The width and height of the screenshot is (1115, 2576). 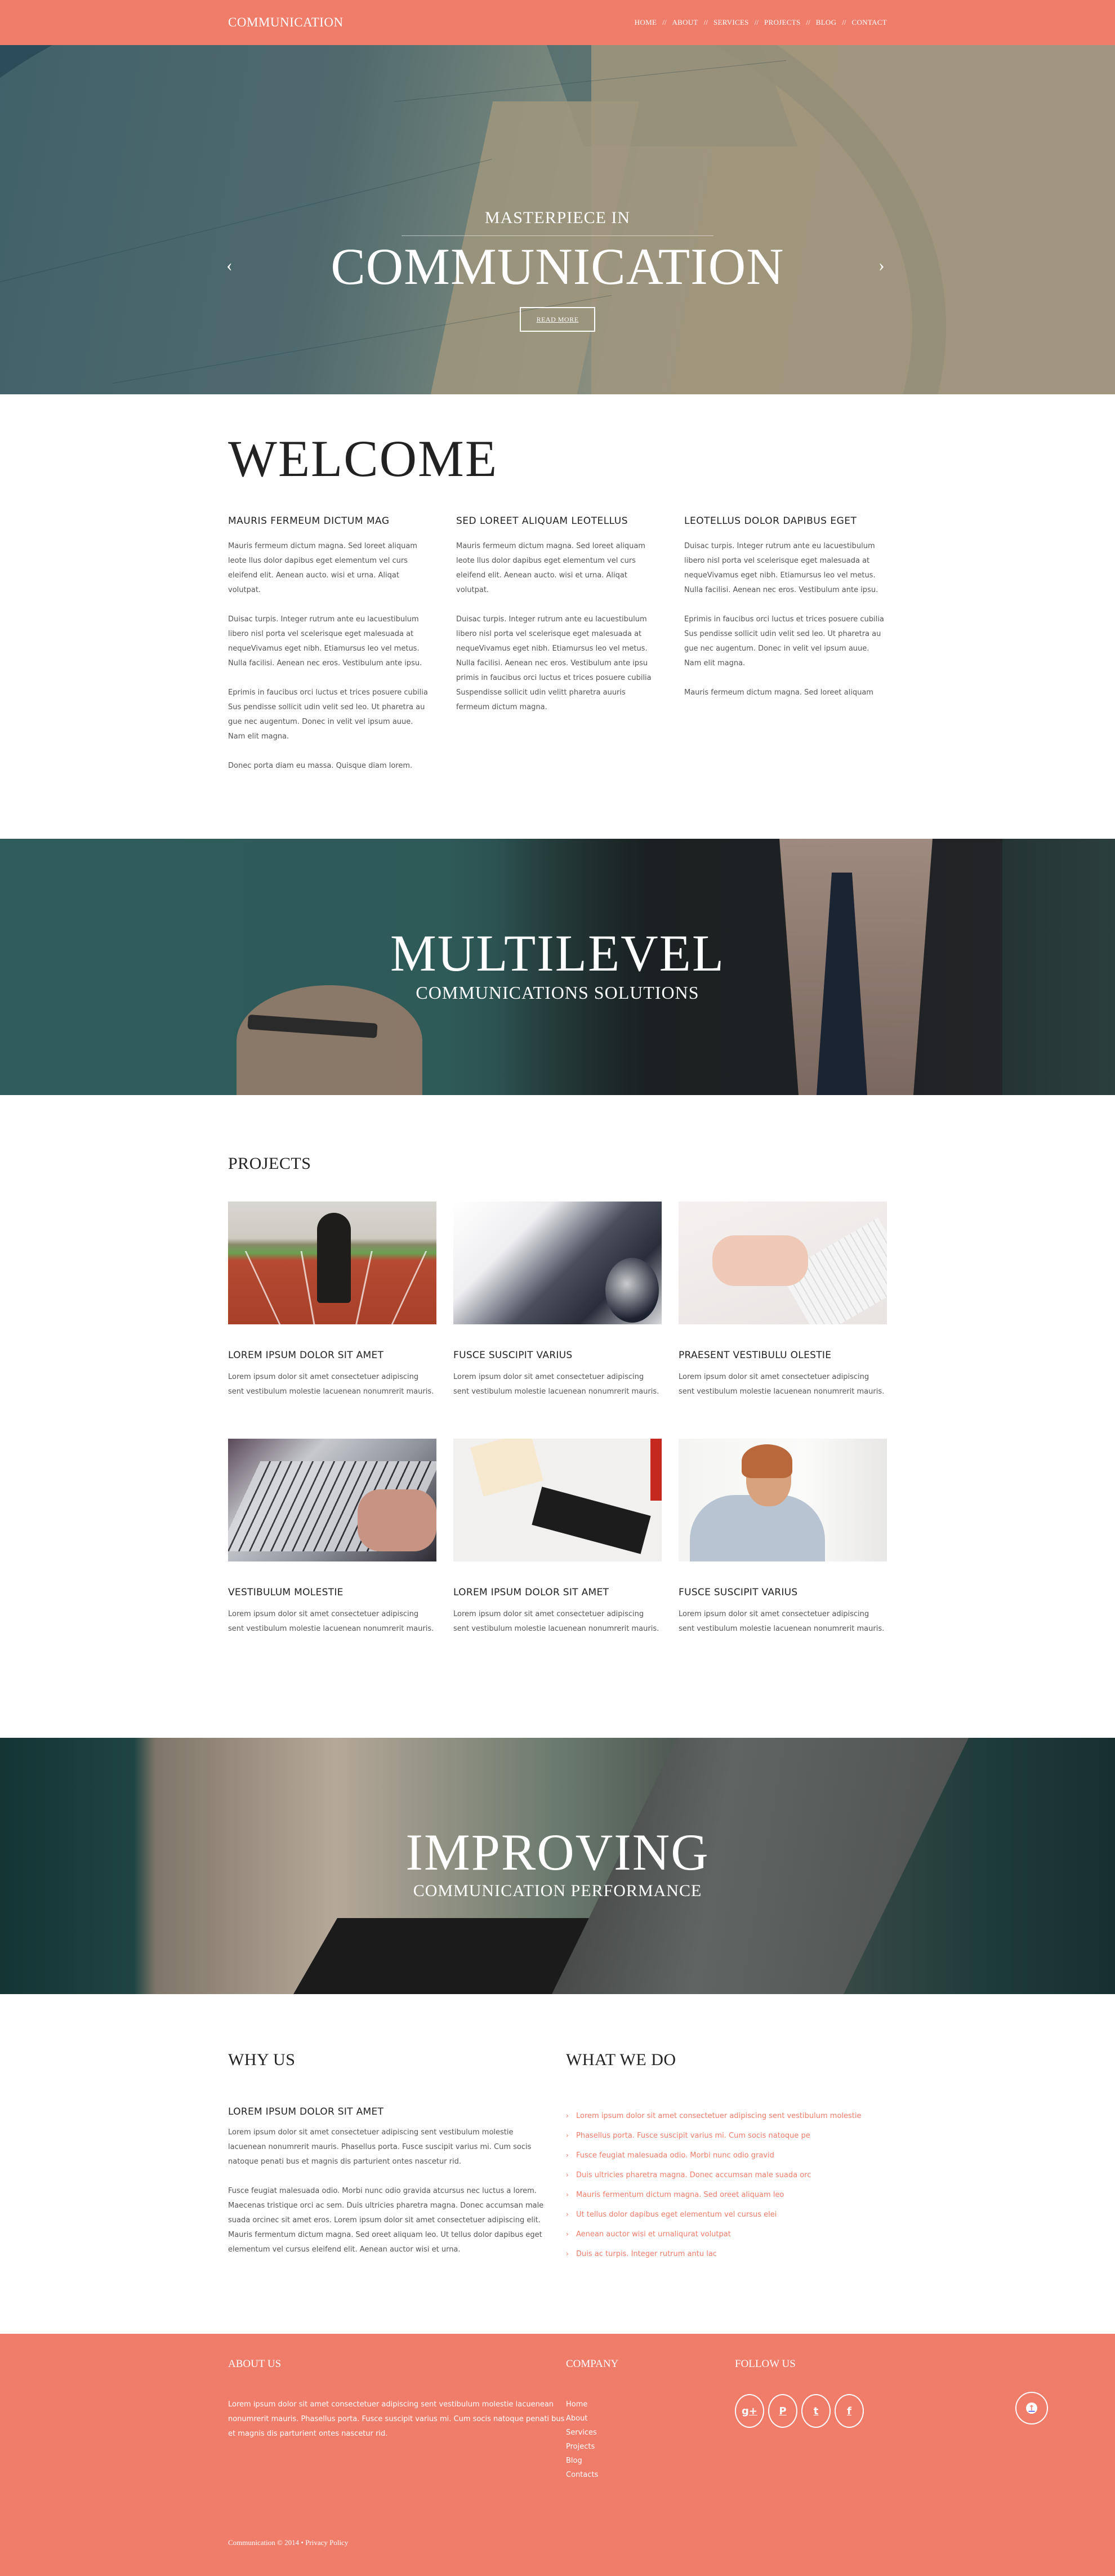 I want to click on twitter-icon: t, so click(x=816, y=2411).